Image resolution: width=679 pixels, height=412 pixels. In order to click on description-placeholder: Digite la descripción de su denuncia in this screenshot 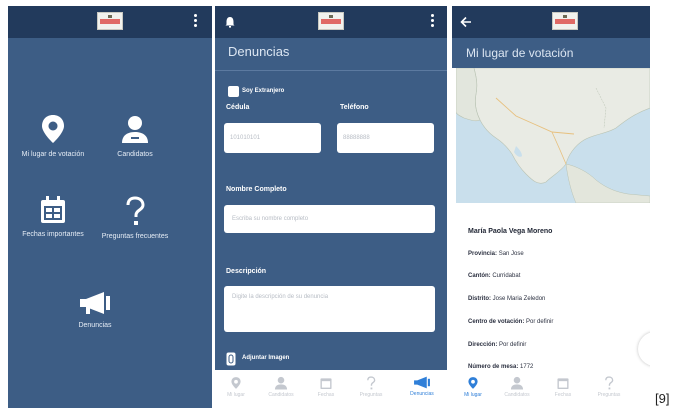, I will do `click(280, 297)`.